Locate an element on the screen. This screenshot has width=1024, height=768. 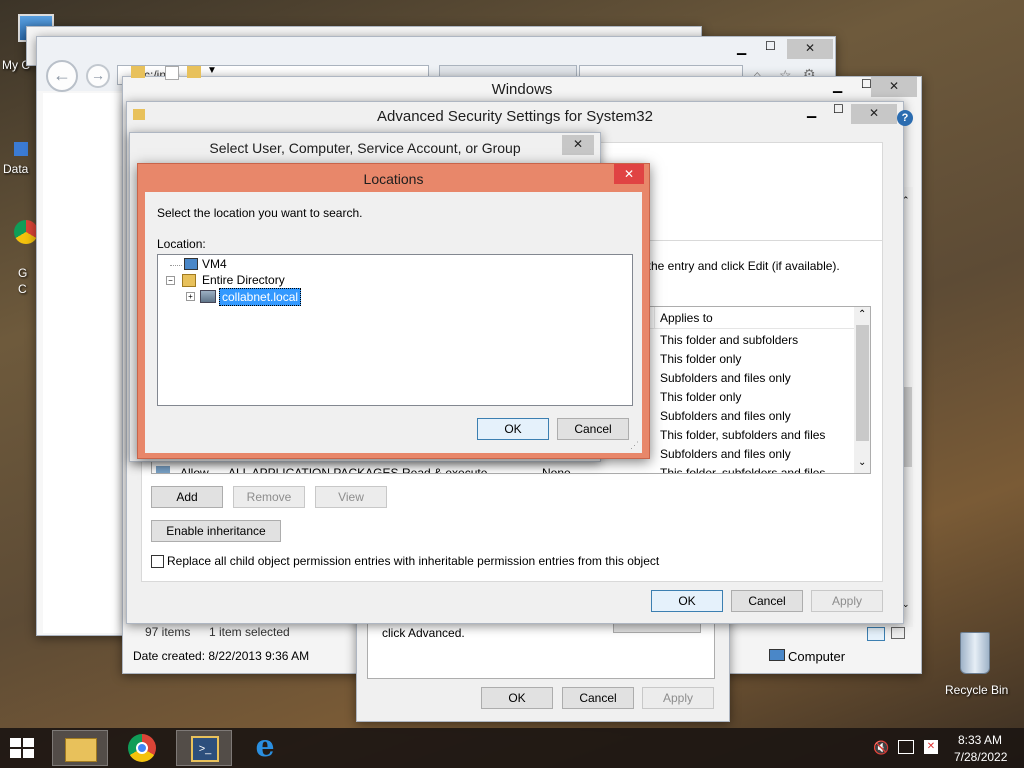
large-icons-view-icon is located at coordinates (898, 633).